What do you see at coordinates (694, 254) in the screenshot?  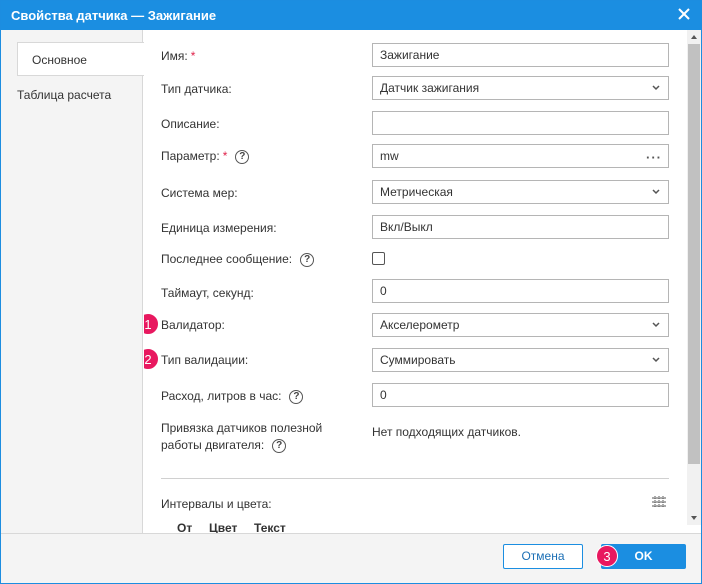 I see `scrollbar-thumb` at bounding box center [694, 254].